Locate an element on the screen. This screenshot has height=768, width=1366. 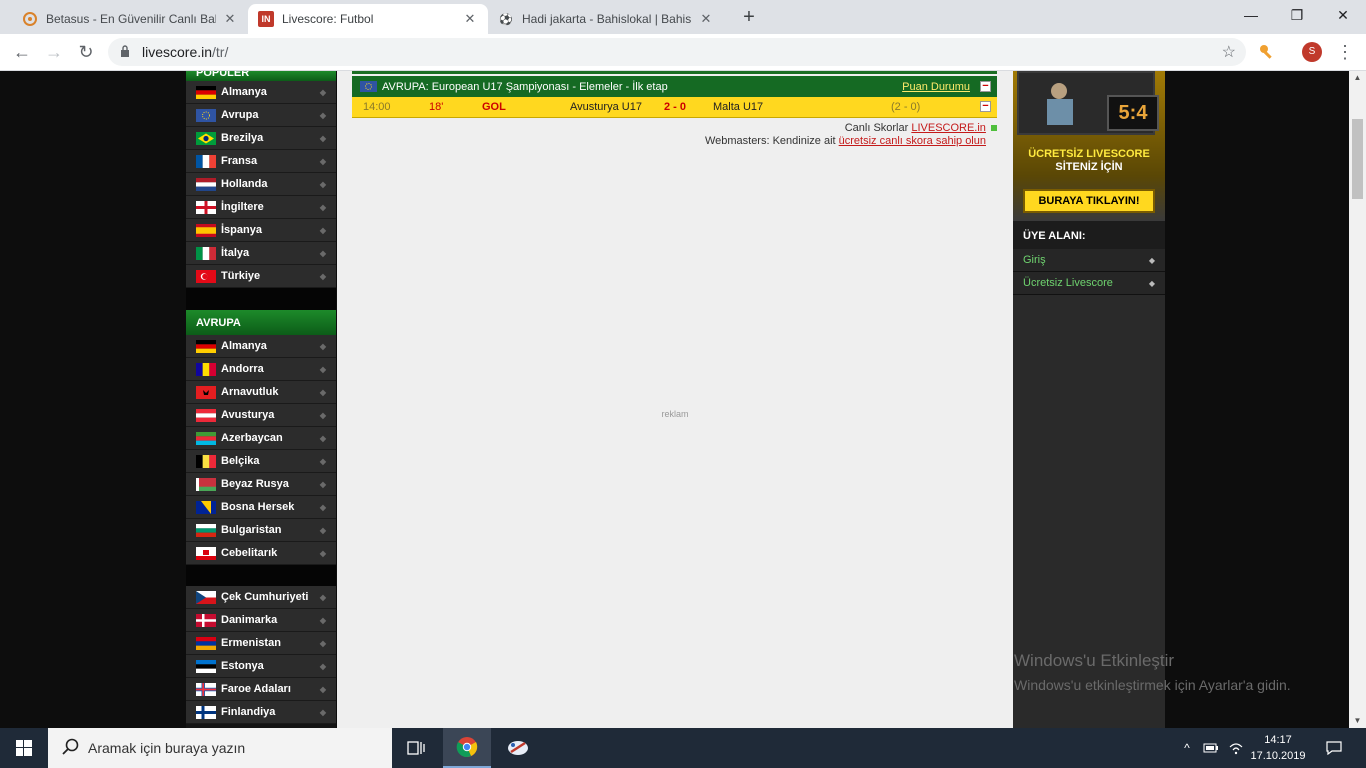
europe-section-title: AVRUPA is located at coordinates (261, 322).